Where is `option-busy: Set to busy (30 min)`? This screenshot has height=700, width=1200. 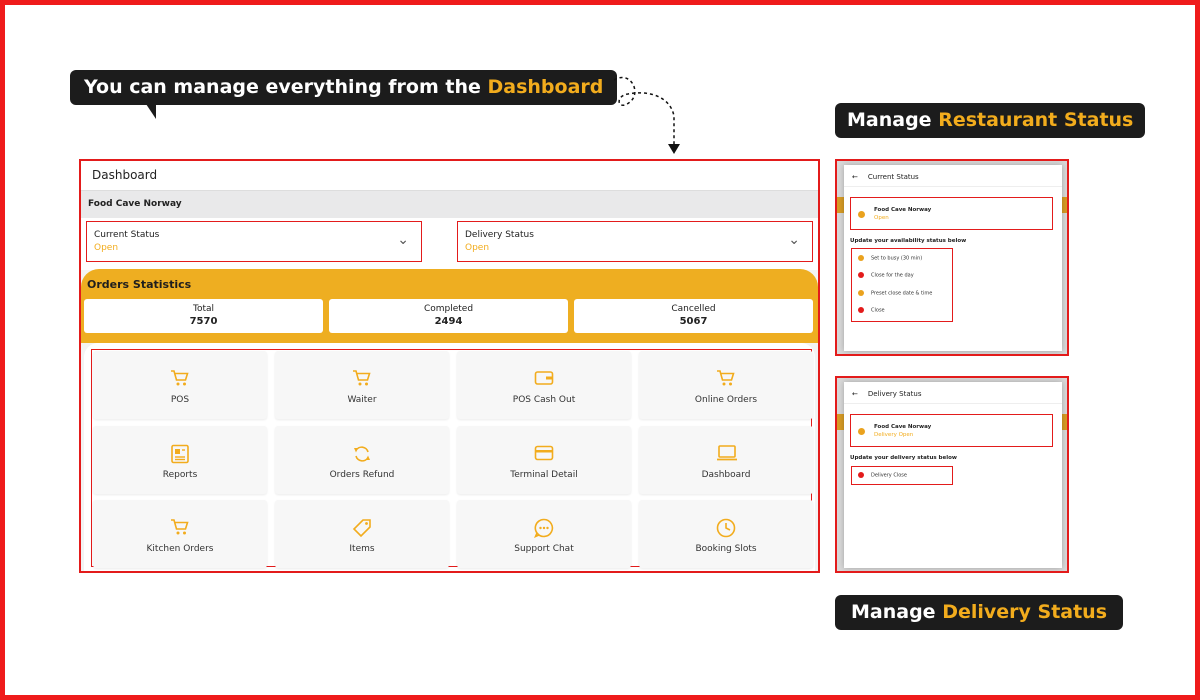 option-busy: Set to busy (30 min) is located at coordinates (890, 258).